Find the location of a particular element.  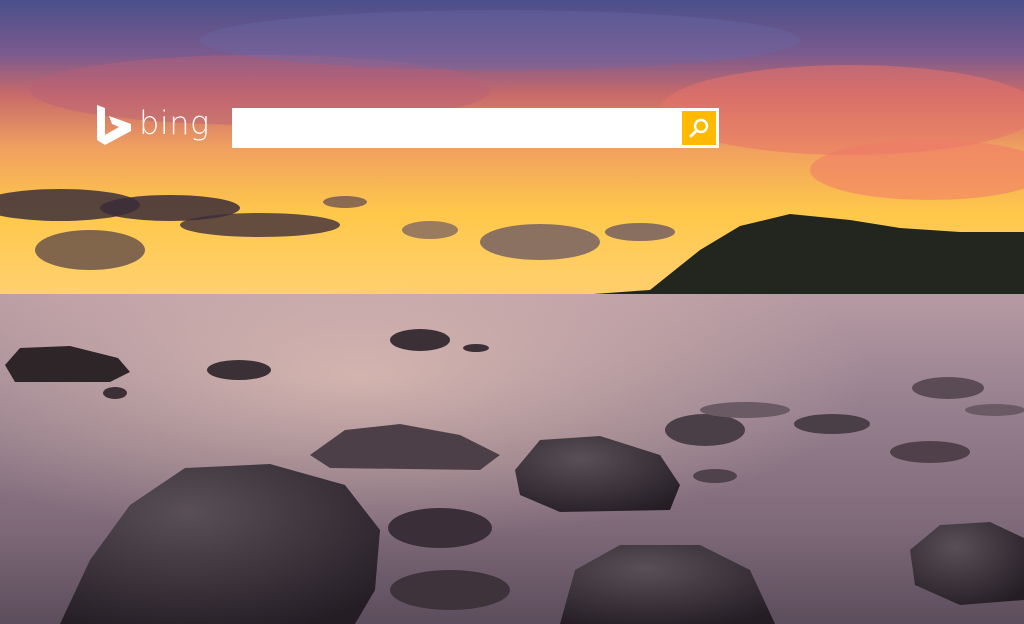

search-icon is located at coordinates (699, 128).